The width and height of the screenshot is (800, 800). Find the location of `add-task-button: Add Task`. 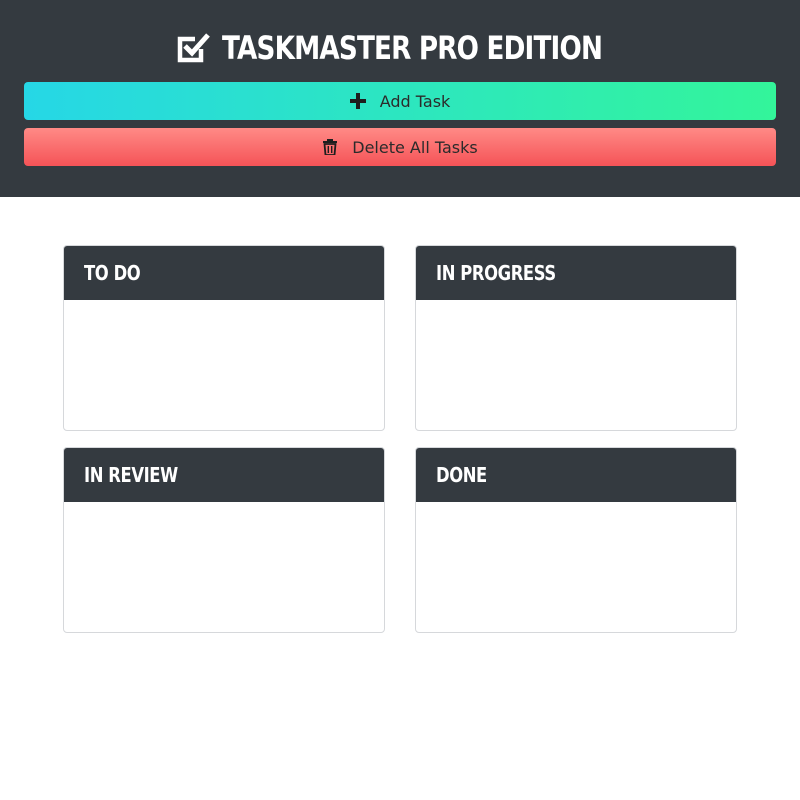

add-task-button: Add Task is located at coordinates (400, 101).